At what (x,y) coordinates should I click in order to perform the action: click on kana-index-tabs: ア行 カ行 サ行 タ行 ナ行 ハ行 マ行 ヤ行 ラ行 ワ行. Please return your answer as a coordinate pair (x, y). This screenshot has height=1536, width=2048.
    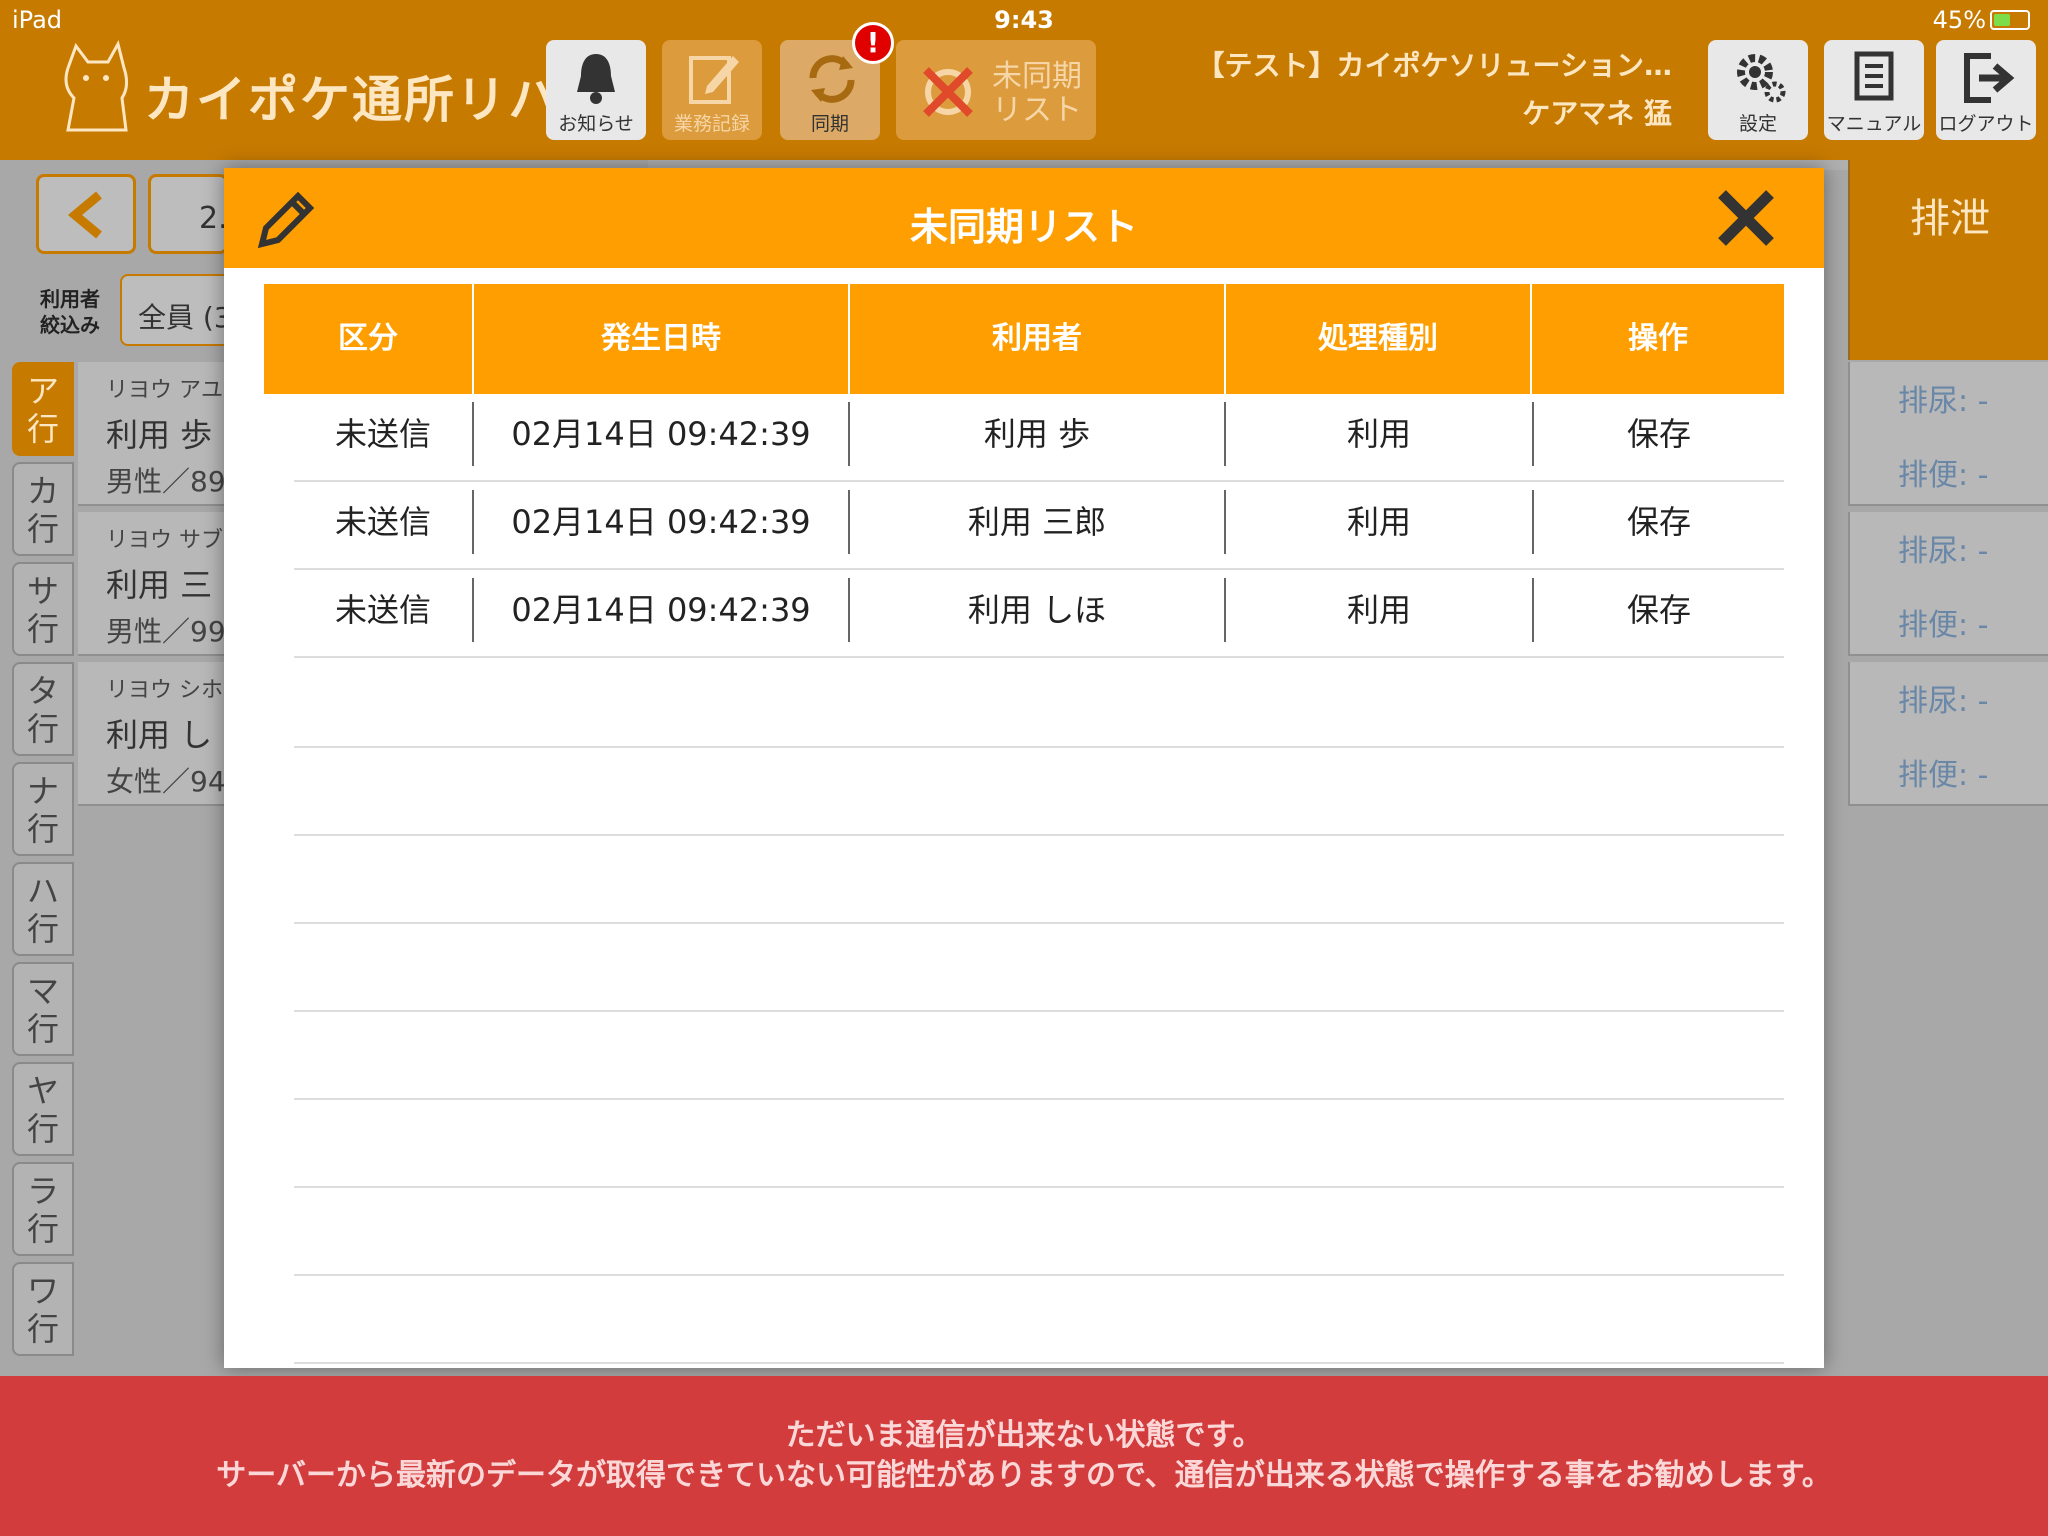
    Looking at the image, I should click on (44, 862).